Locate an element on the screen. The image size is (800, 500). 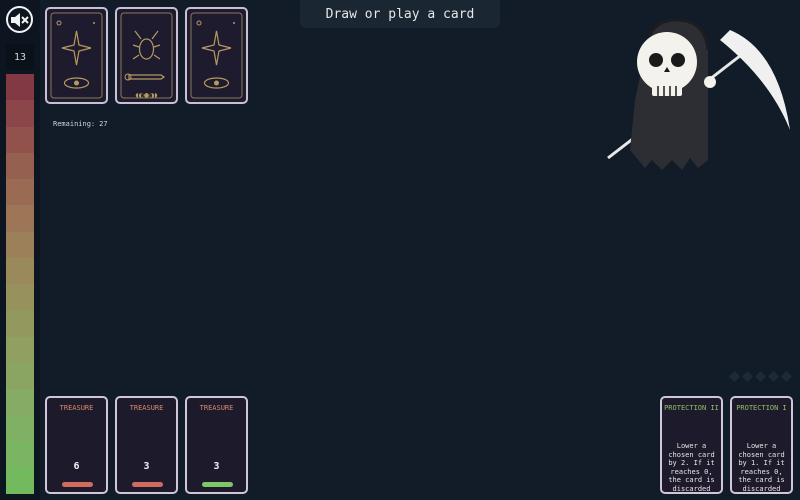
card-back: ◖◐●◑◗ is located at coordinates (146, 55).